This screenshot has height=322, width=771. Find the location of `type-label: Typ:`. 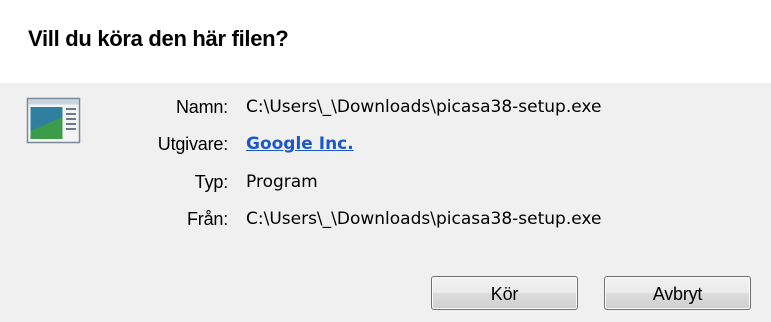

type-label: Typ: is located at coordinates (211, 182).